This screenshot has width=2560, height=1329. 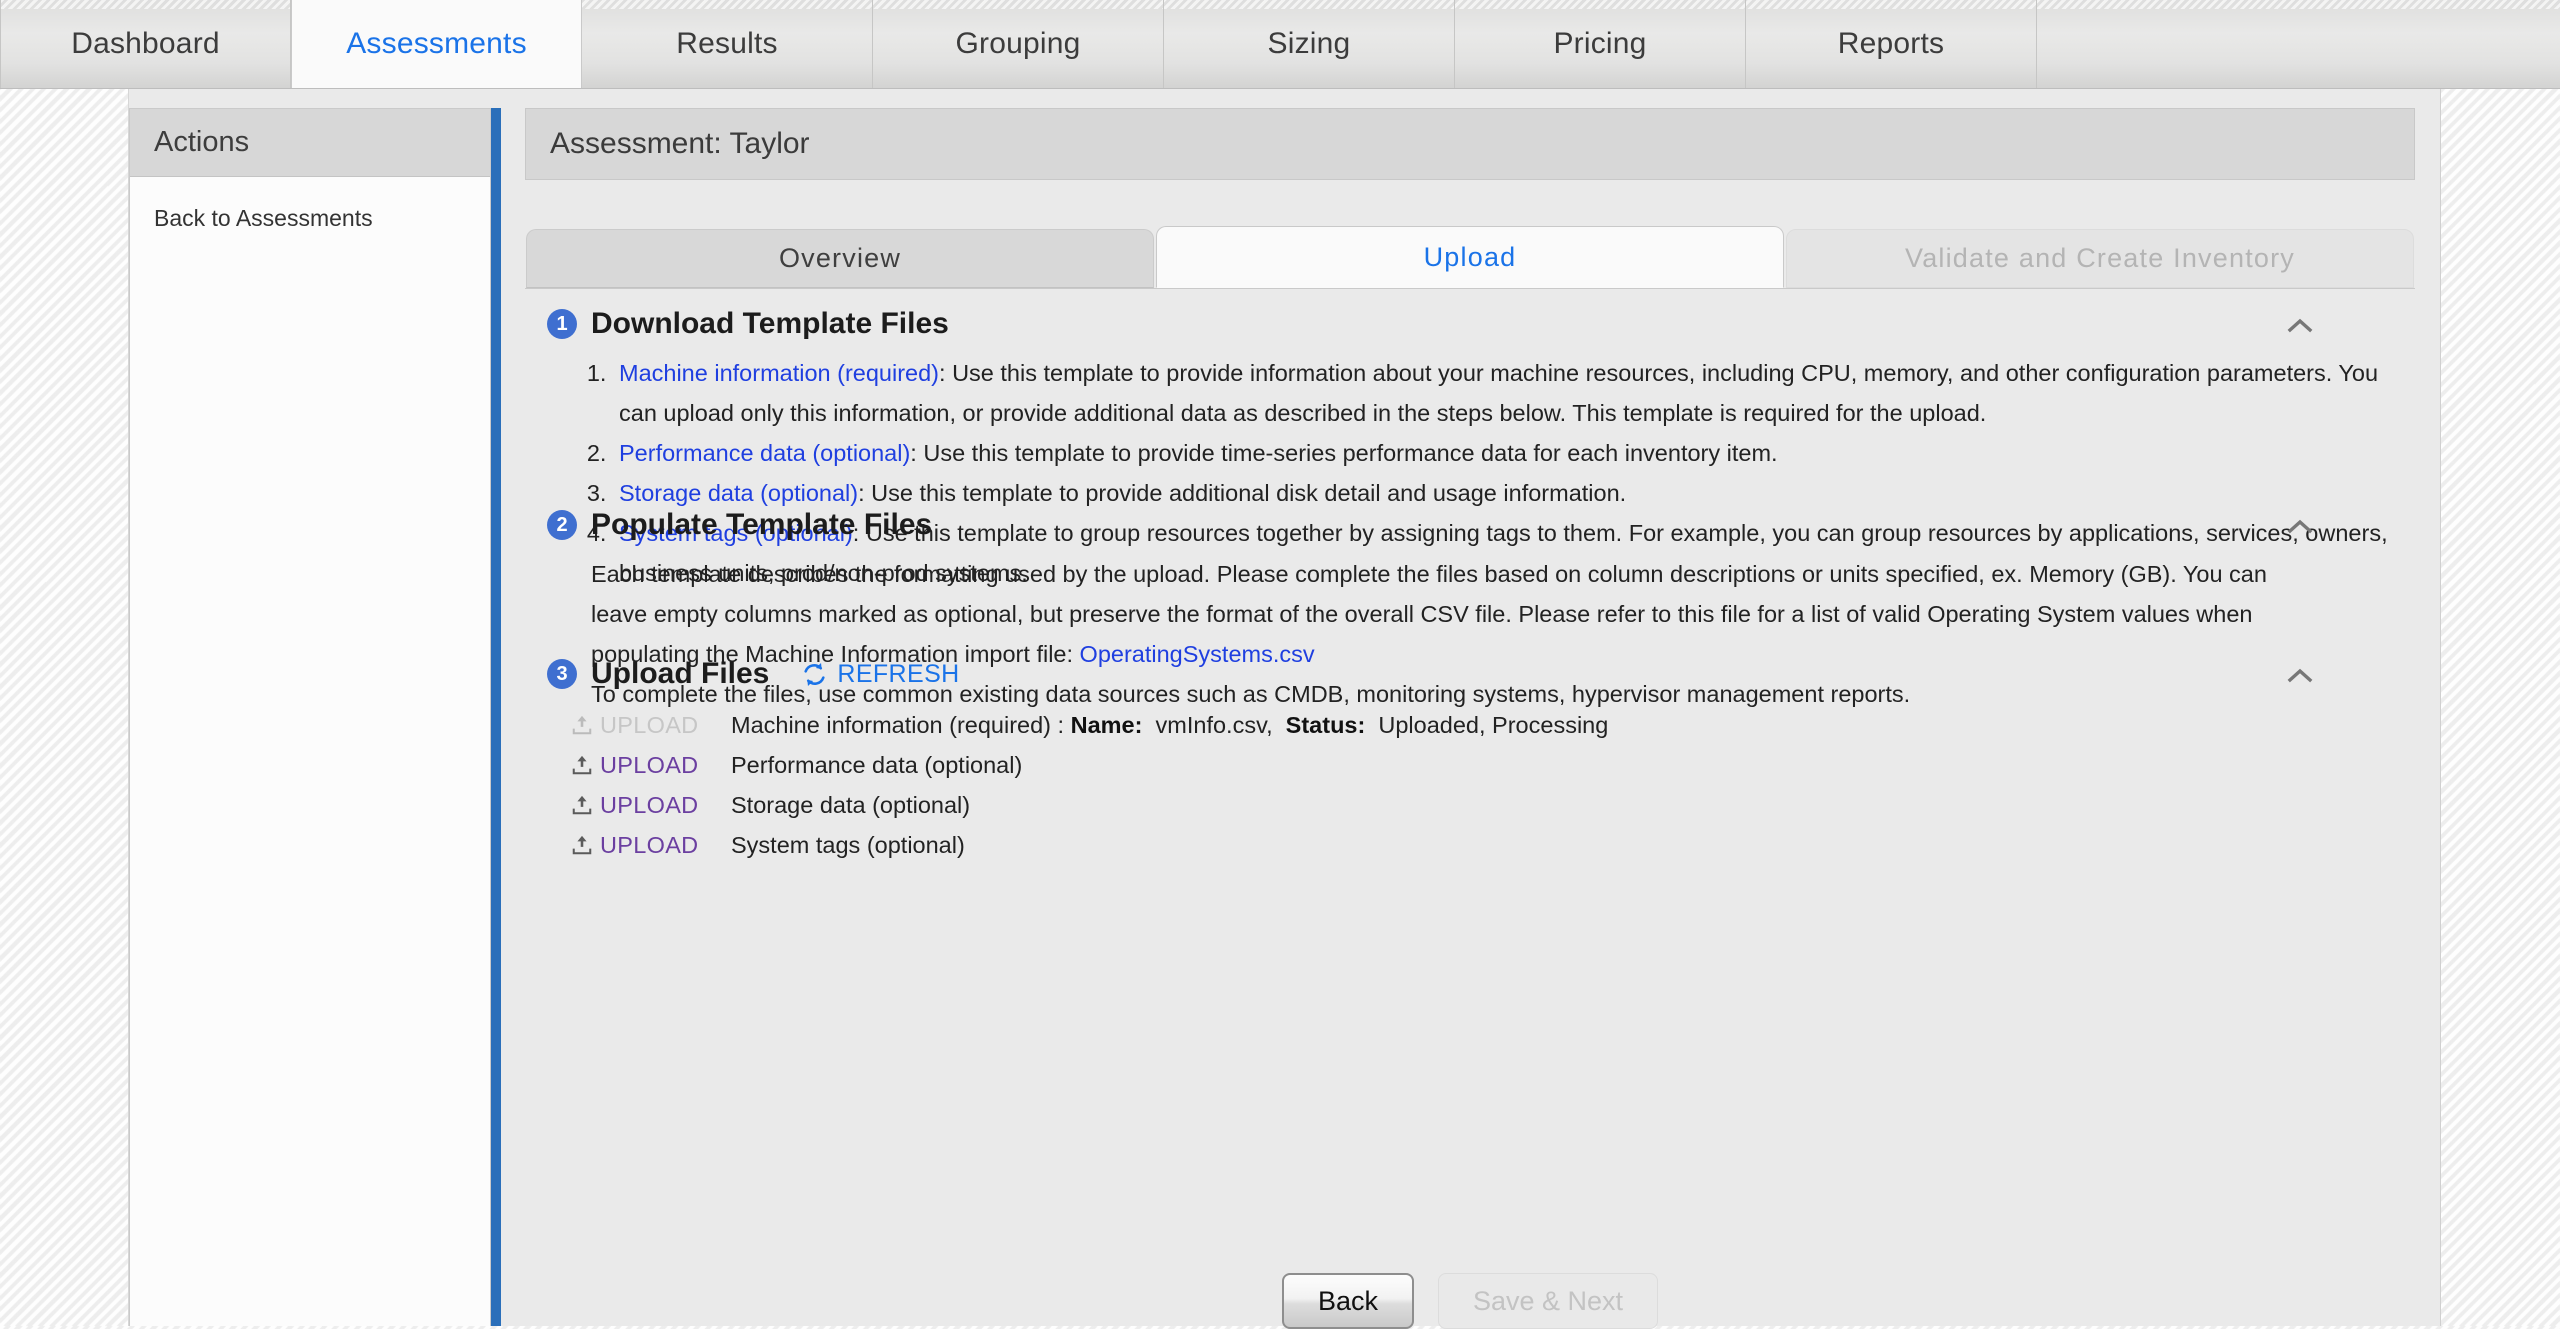 I want to click on file-name-value: vmInfo.csv,, so click(x=1214, y=724).